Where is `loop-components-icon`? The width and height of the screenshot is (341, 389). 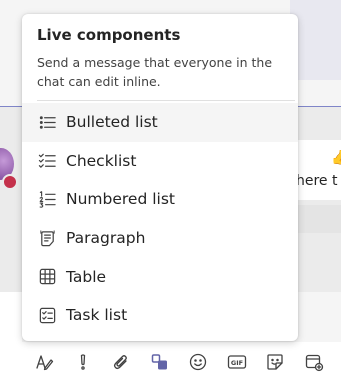
loop-components-icon is located at coordinates (159, 362).